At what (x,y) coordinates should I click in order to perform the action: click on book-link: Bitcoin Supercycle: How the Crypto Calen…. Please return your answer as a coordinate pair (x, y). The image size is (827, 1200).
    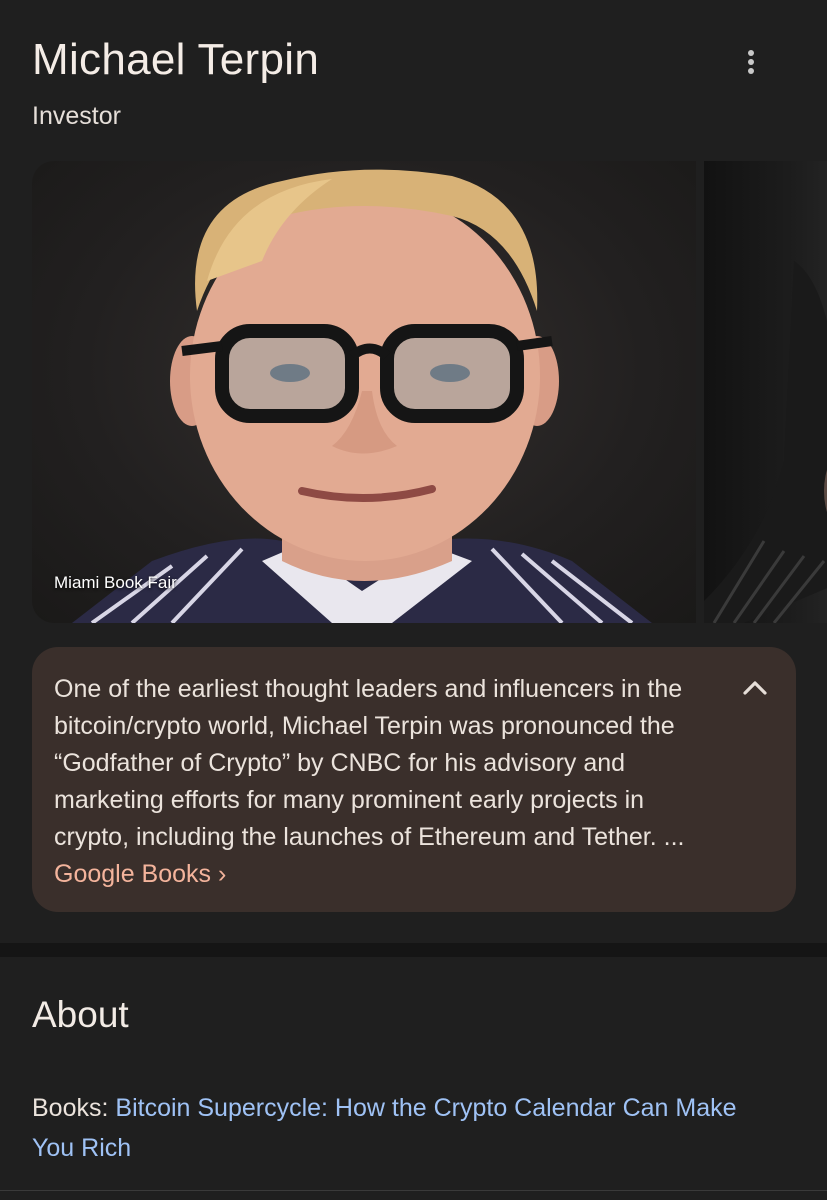
    Looking at the image, I should click on (384, 1128).